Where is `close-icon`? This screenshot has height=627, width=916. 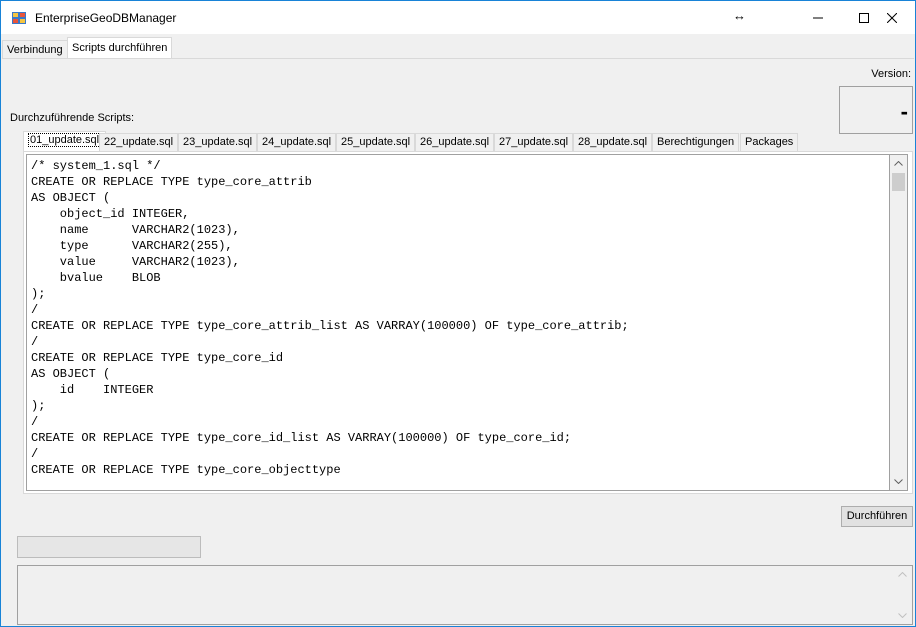
close-icon is located at coordinates (892, 17).